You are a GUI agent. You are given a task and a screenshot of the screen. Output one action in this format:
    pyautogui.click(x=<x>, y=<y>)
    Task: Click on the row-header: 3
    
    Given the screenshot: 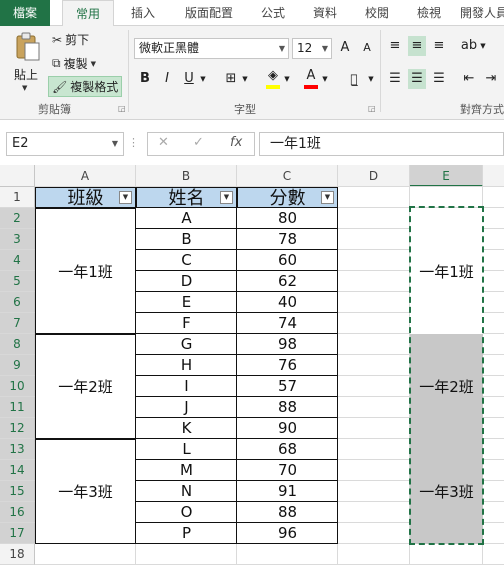 What is the action you would take?
    pyautogui.click(x=17, y=239)
    